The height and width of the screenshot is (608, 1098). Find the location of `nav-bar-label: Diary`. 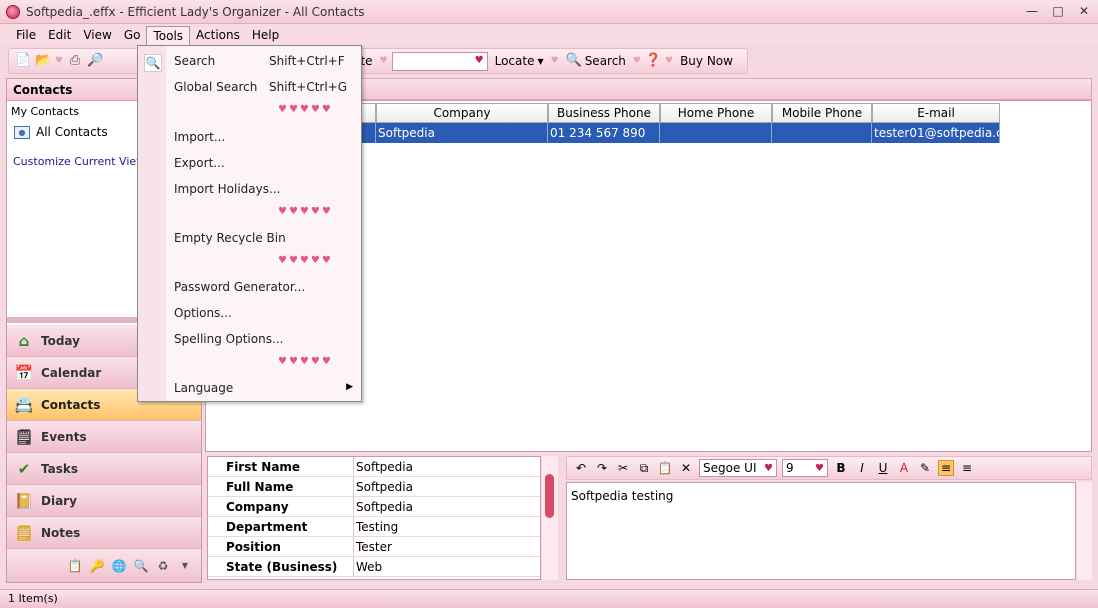

nav-bar-label: Diary is located at coordinates (59, 500).